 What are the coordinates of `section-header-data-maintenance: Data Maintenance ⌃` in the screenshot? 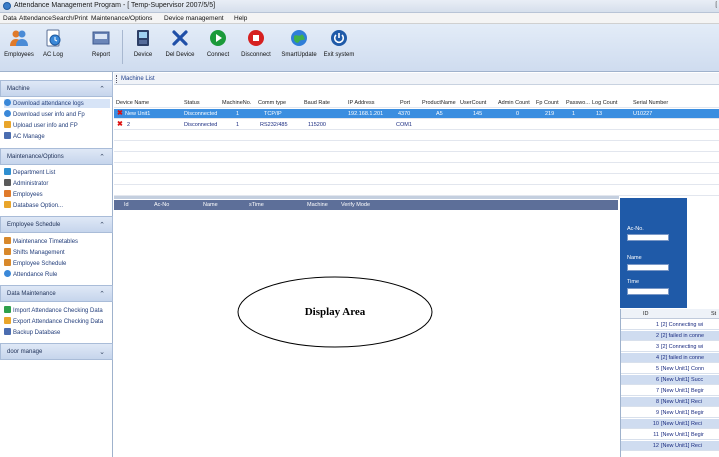 It's located at (56, 293).